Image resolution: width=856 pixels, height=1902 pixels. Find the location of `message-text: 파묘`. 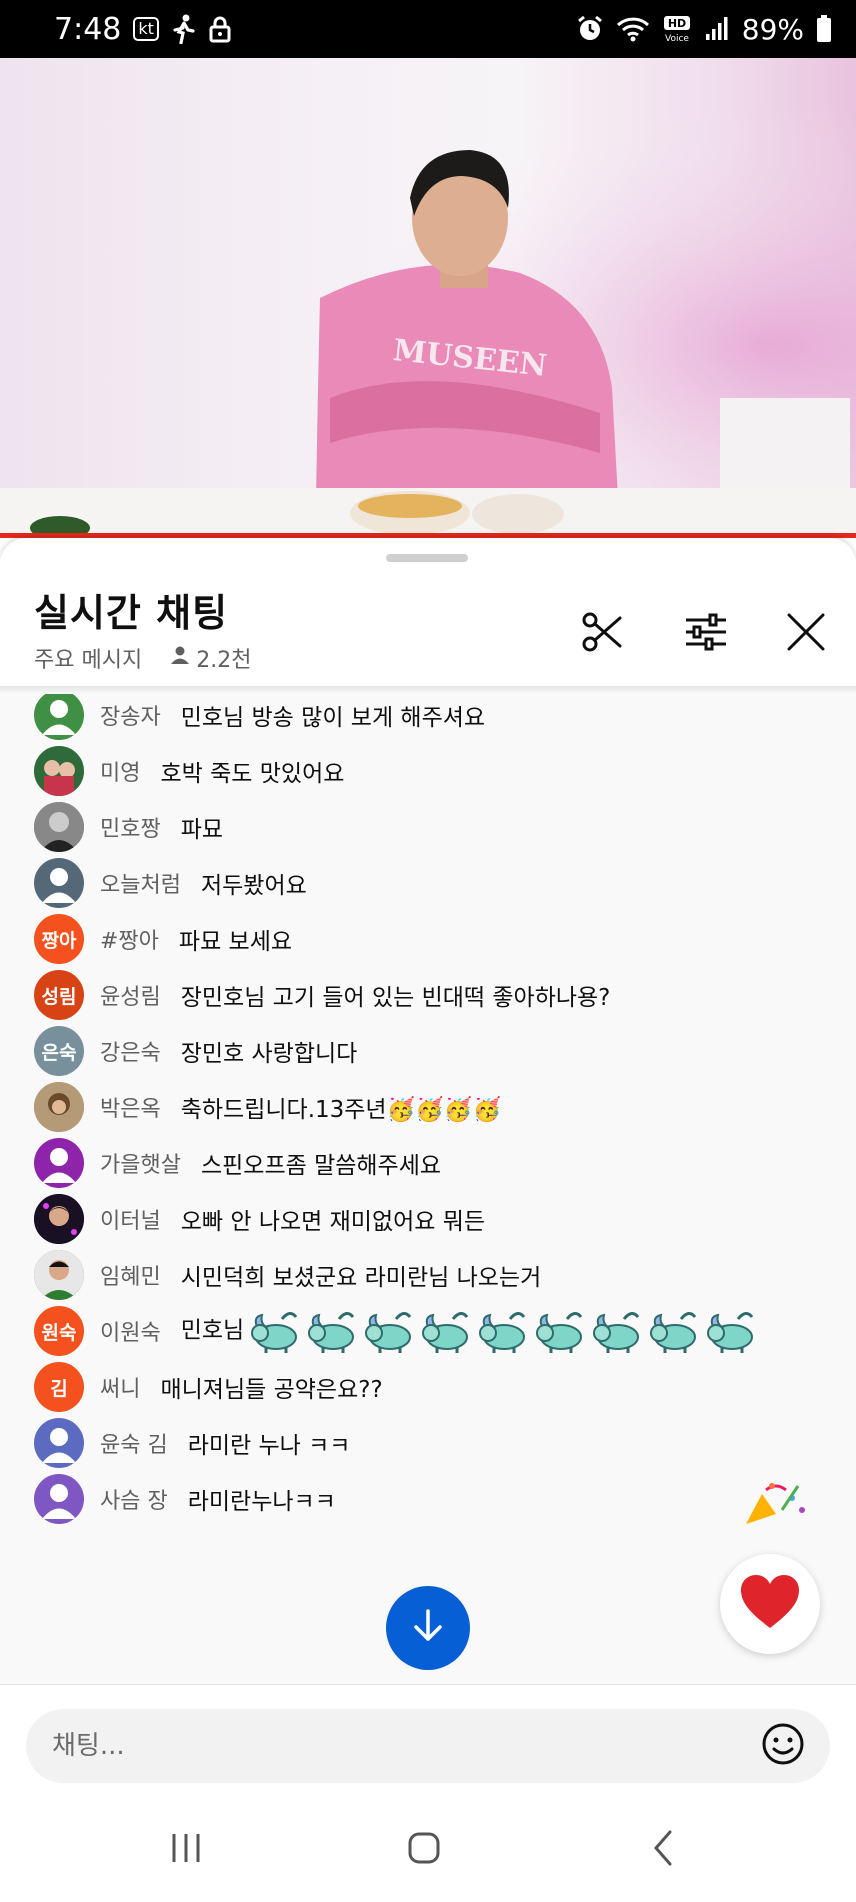

message-text: 파묘 is located at coordinates (202, 830).